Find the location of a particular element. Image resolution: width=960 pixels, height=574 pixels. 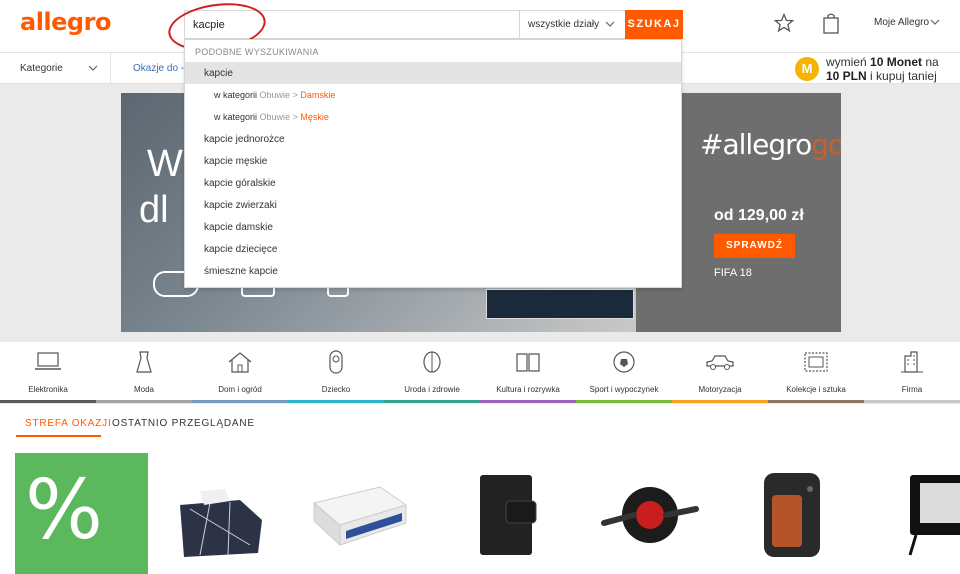

face-icon is located at coordinates (432, 362).